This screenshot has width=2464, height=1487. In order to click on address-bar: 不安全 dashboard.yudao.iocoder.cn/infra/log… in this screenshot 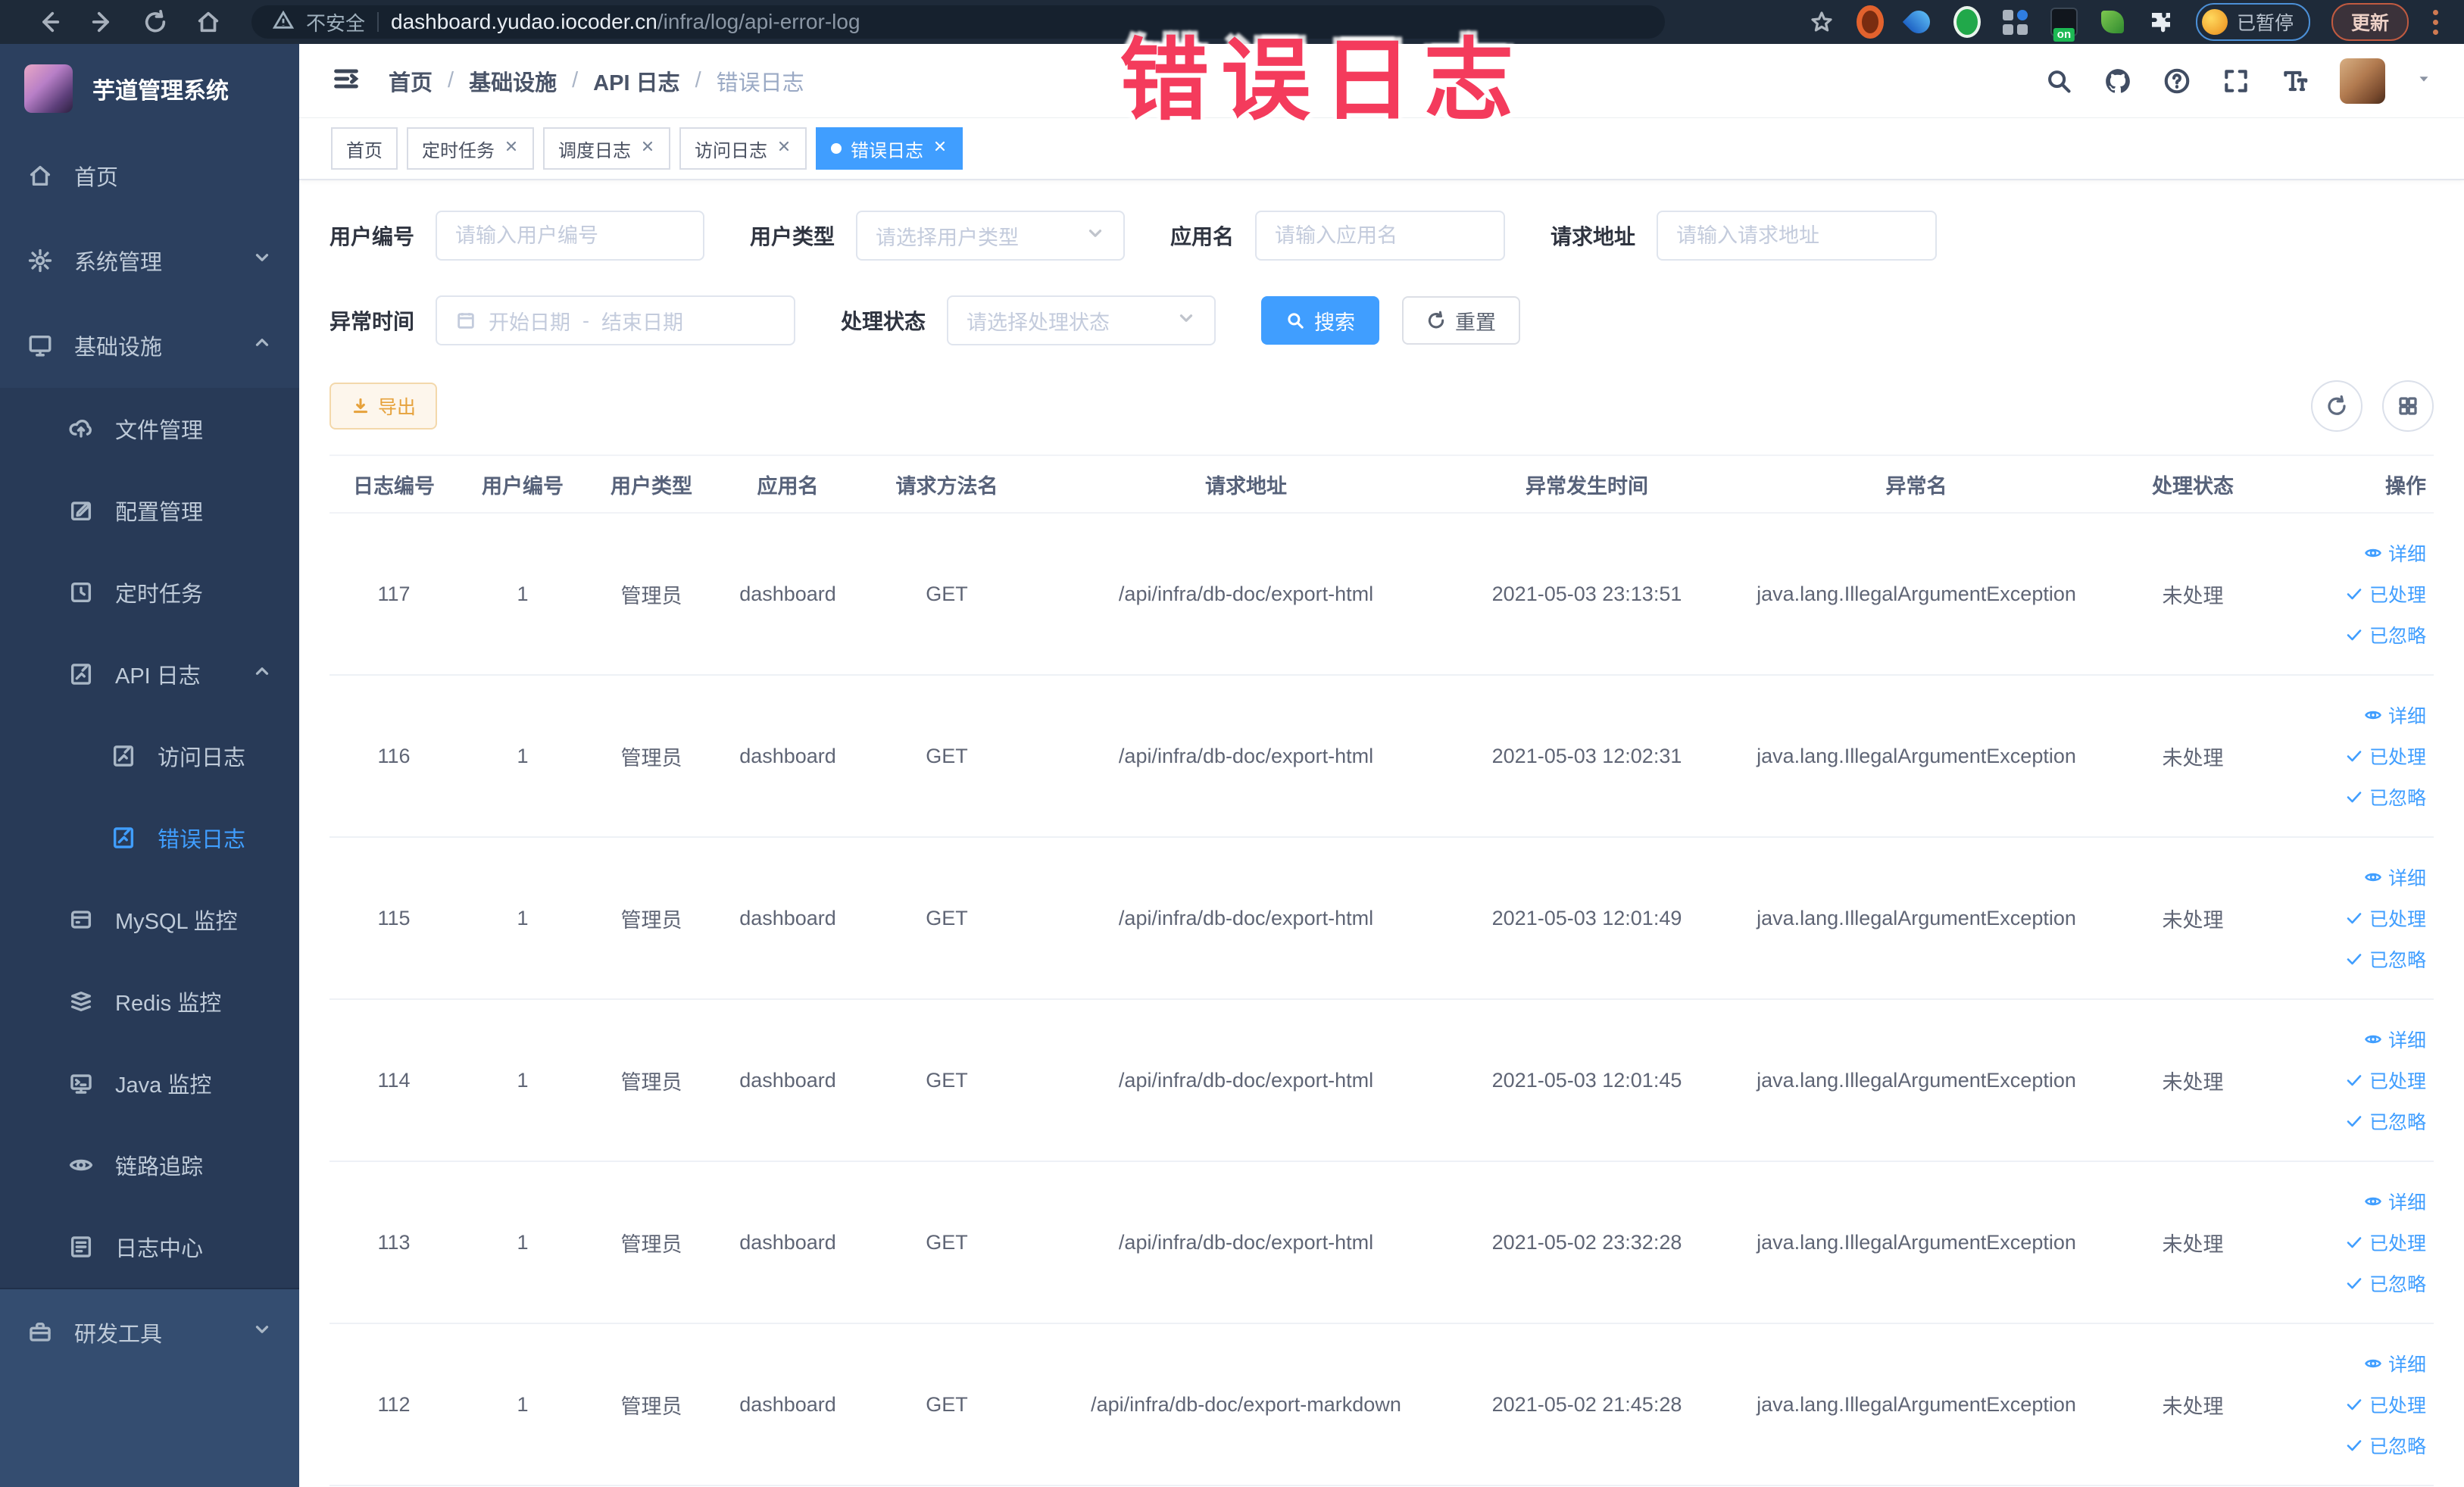, I will do `click(958, 22)`.